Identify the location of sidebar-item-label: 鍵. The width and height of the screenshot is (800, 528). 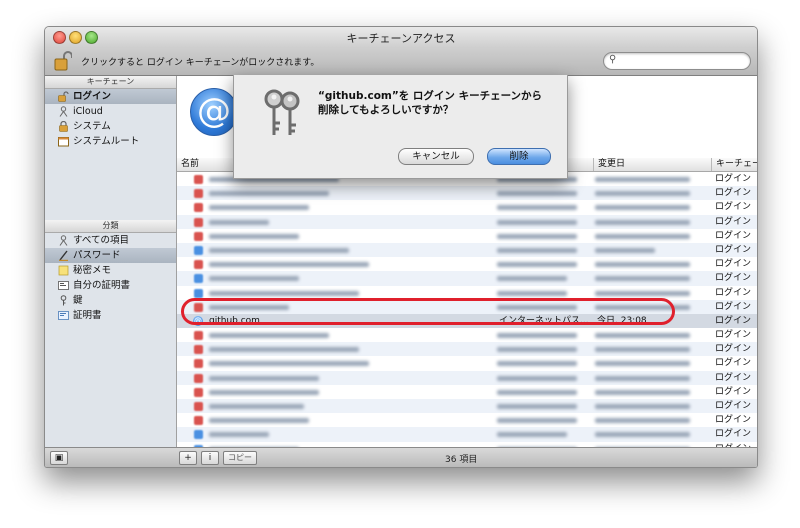
(78, 300).